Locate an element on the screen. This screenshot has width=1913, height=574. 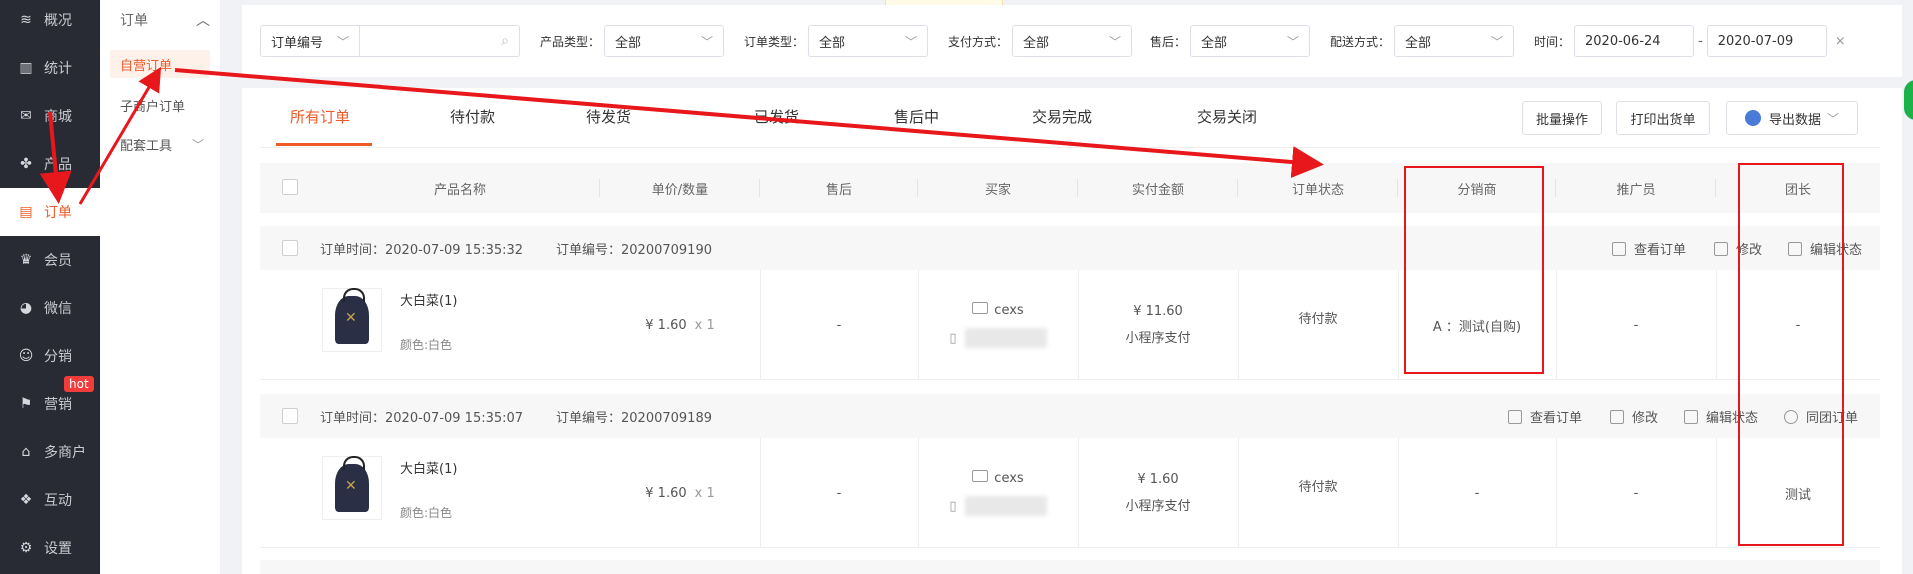
arrow-to-columns is located at coordinates (749, 123).